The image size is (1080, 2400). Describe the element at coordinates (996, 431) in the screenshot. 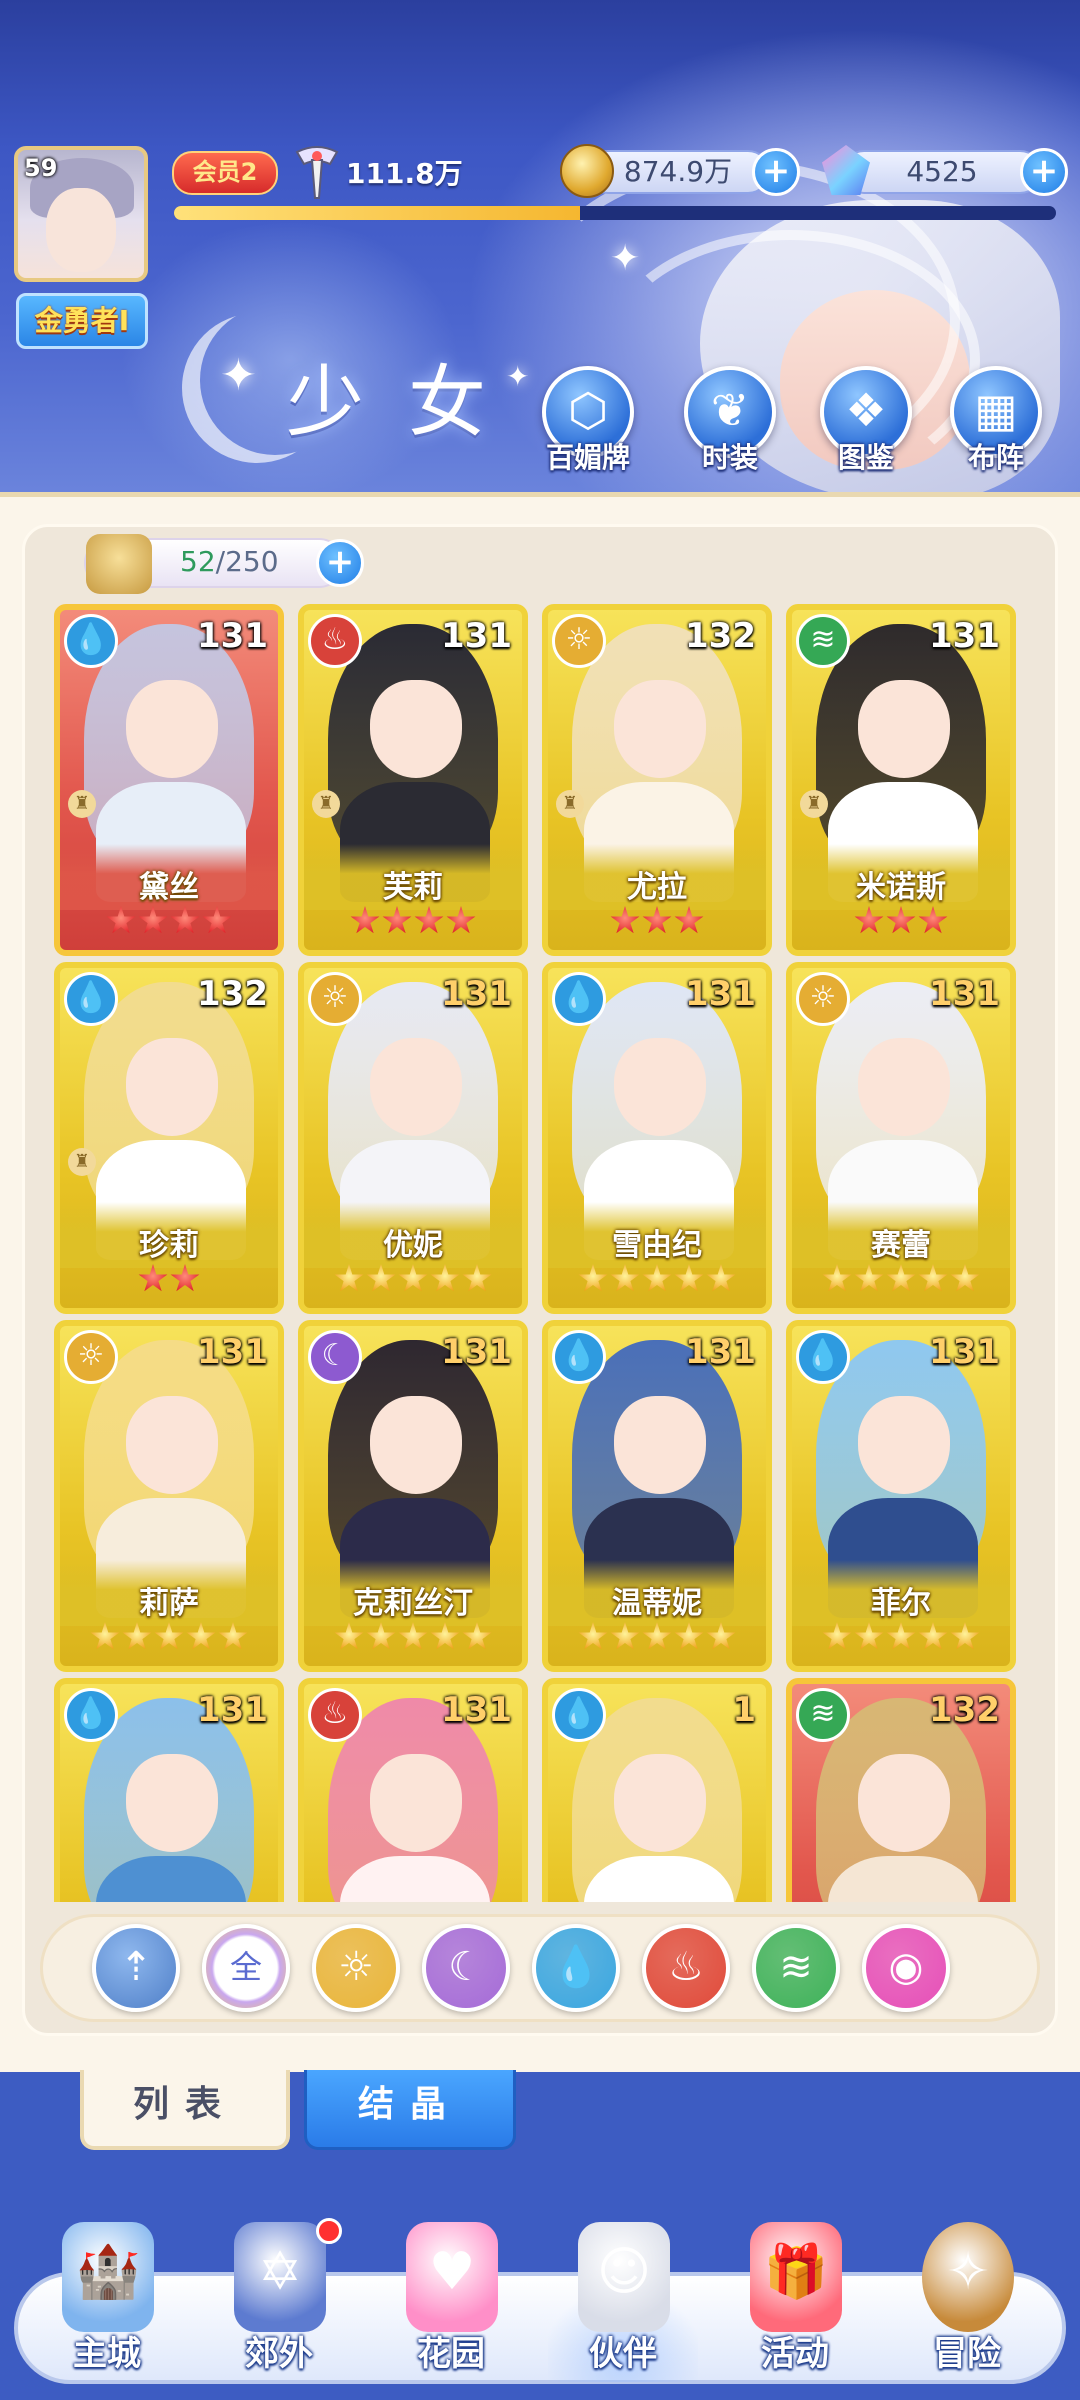

I see `formation-button: ▦ 布阵` at that location.